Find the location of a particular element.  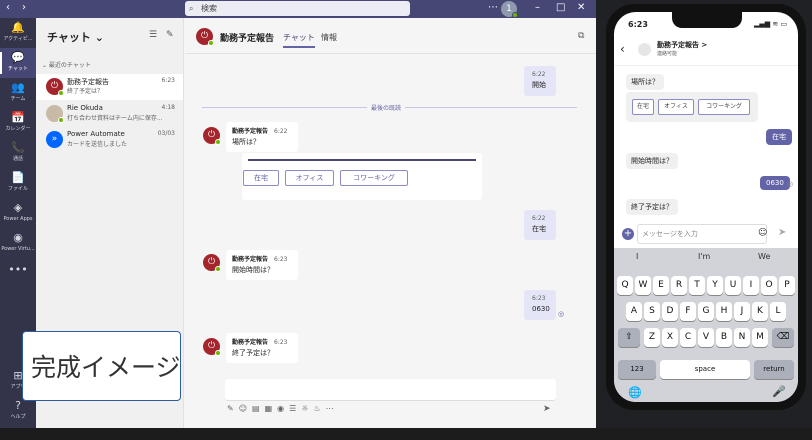

key-t: T is located at coordinates (697, 285).